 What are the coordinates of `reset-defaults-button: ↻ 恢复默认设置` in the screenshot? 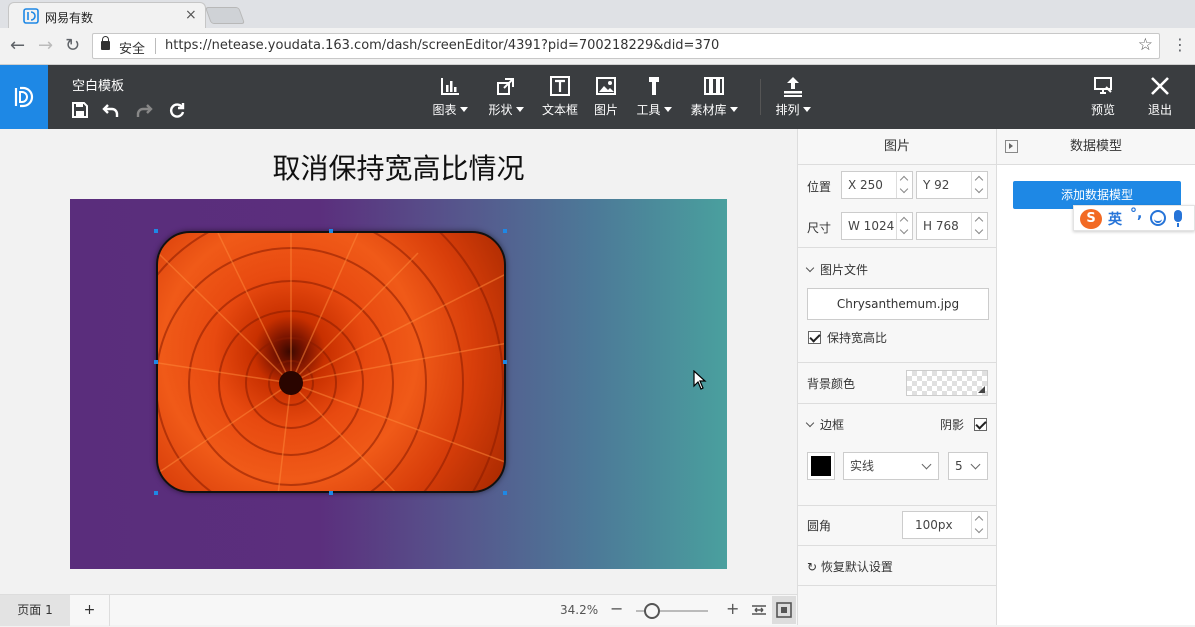 It's located at (850, 566).